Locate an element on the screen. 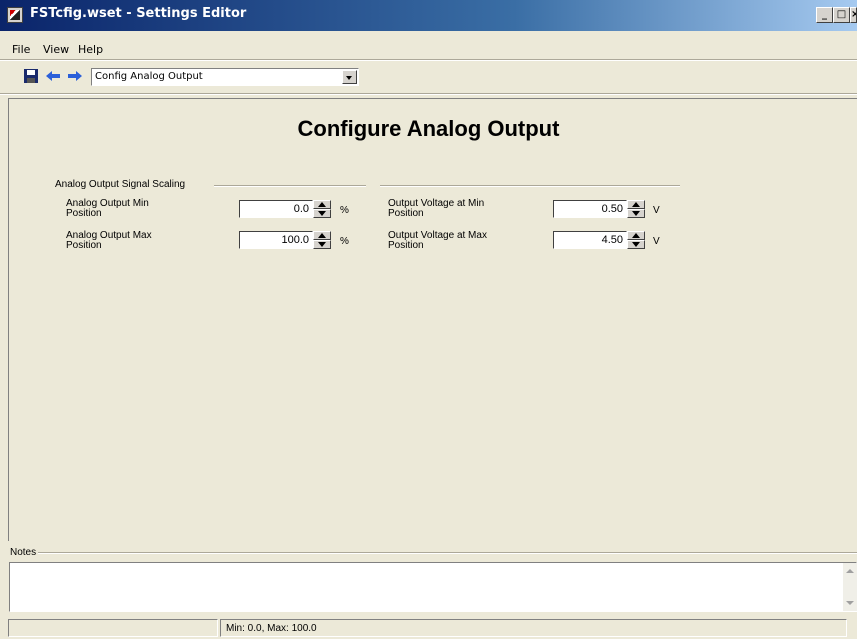 Image resolution: width=857 pixels, height=639 pixels. page-title: Configure Analog Output is located at coordinates (428, 128).